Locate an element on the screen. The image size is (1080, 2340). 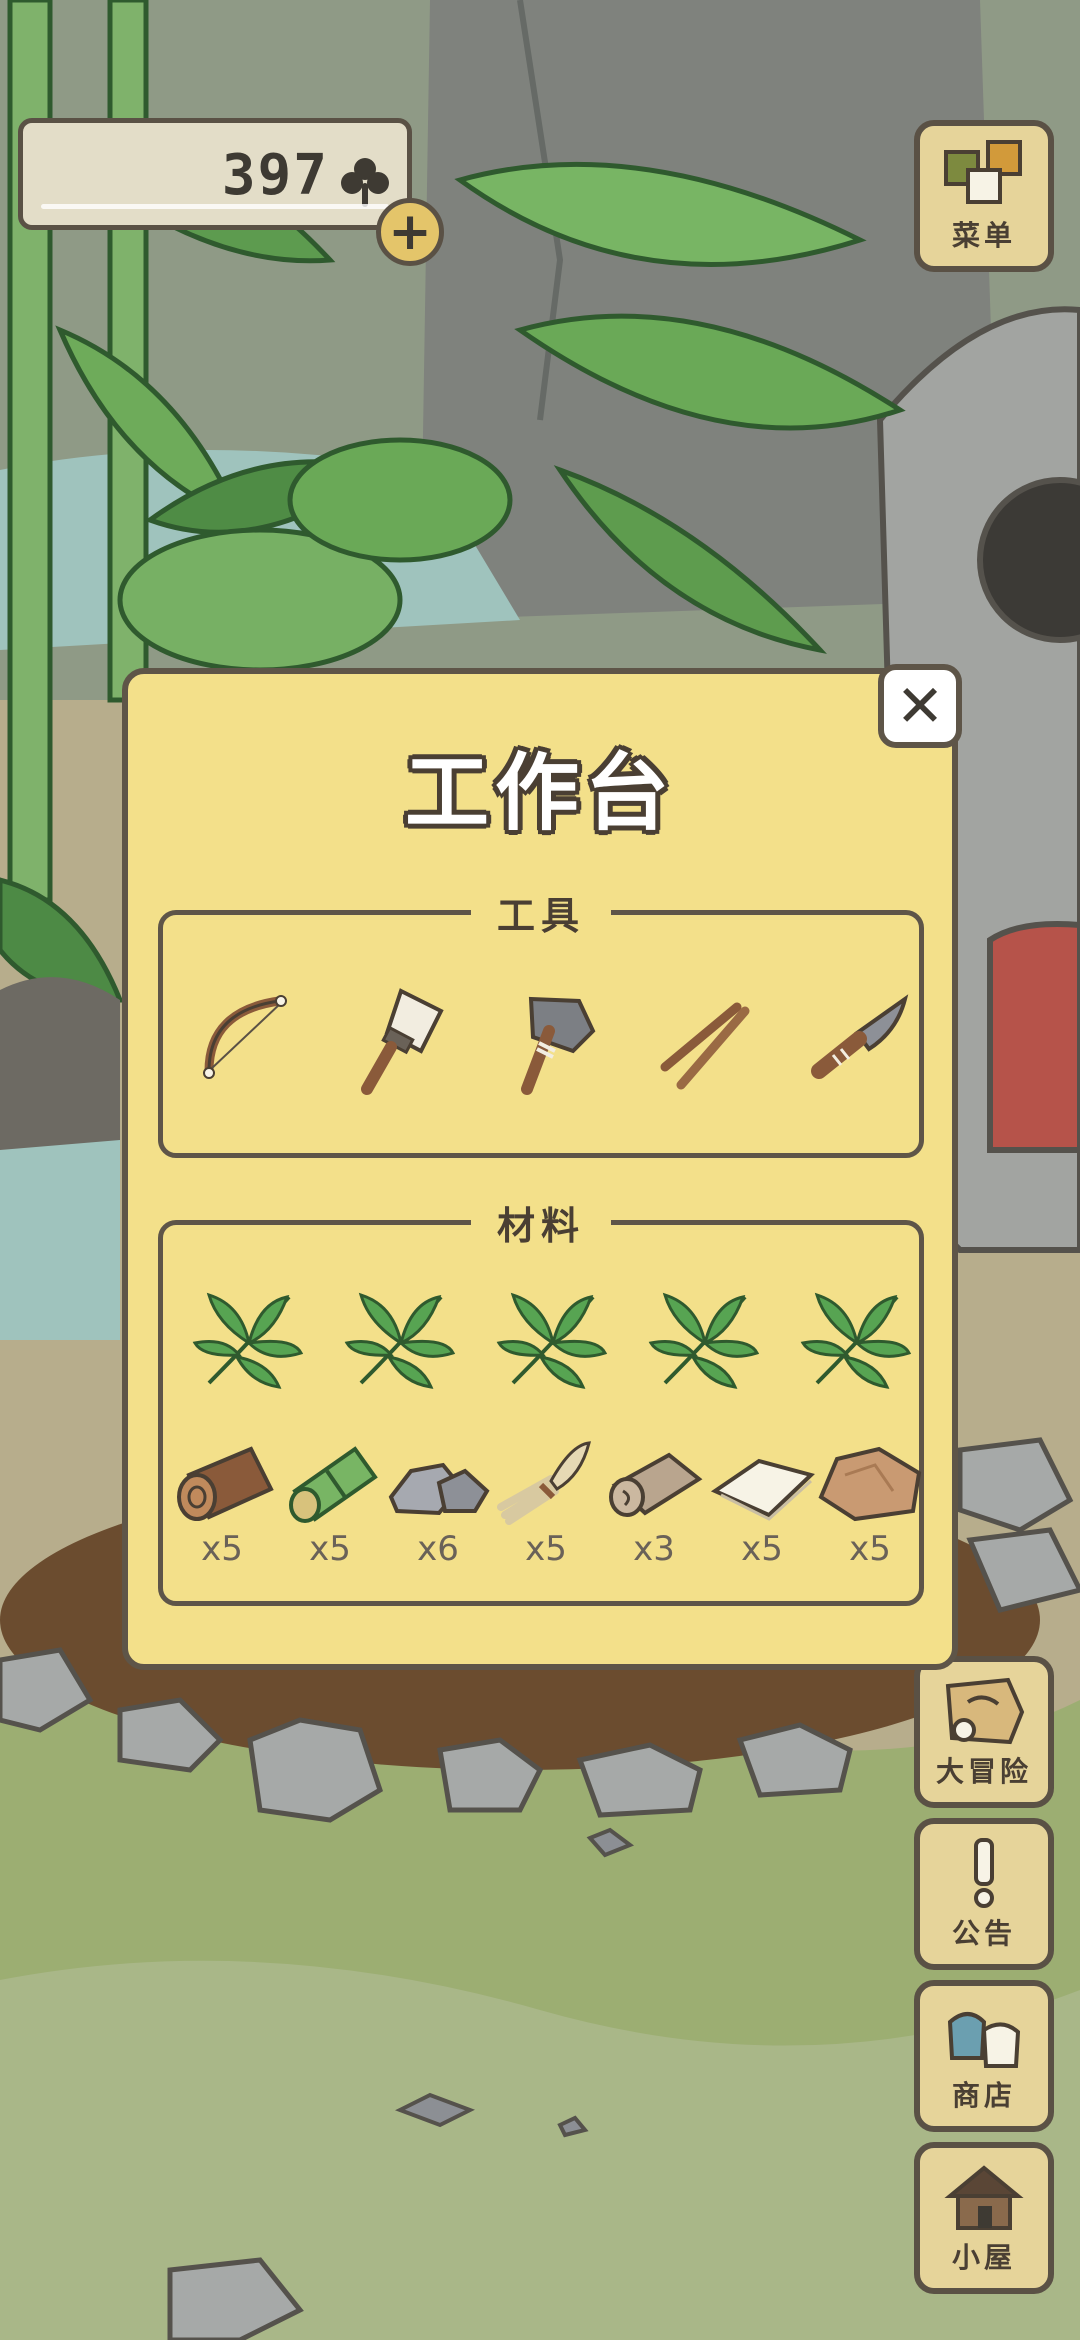
add-clover-button: + is located at coordinates (410, 232).